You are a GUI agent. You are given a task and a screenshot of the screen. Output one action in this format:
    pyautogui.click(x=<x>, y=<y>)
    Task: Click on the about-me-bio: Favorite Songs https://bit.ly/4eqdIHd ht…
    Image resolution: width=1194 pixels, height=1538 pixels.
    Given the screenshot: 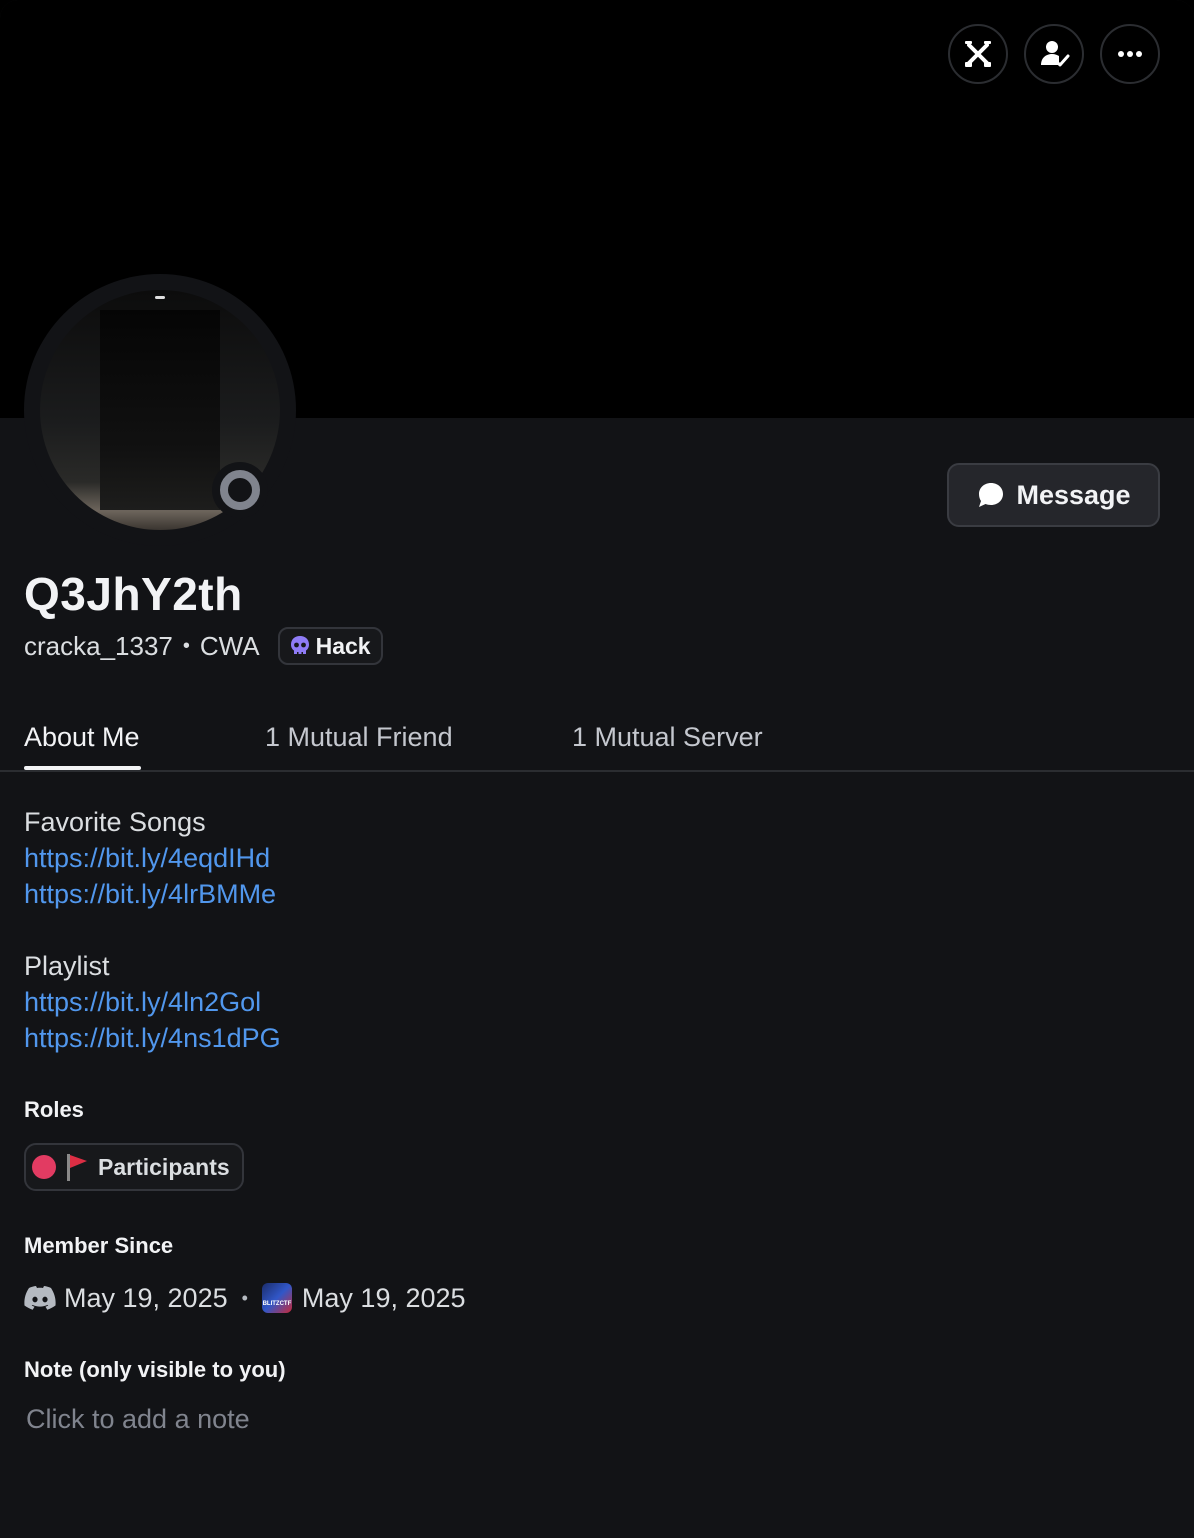 What is the action you would take?
    pyautogui.click(x=152, y=930)
    